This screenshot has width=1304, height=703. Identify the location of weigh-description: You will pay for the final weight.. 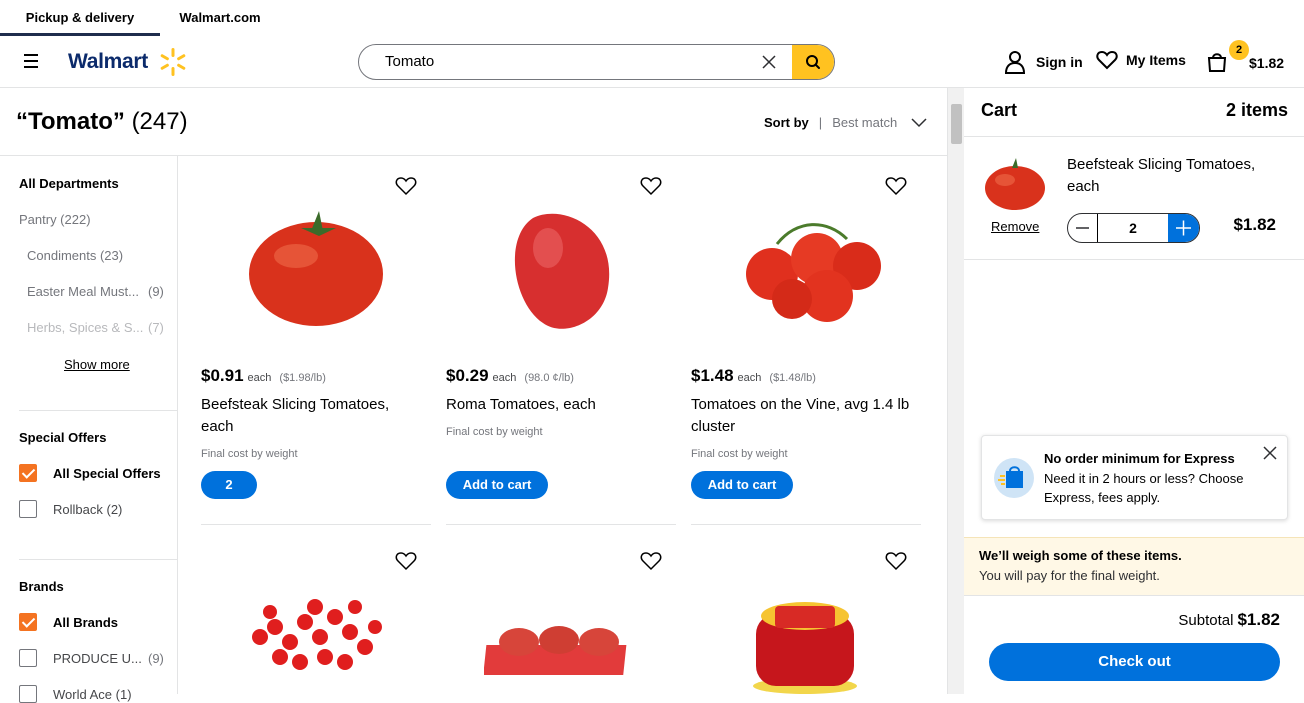
(1069, 575).